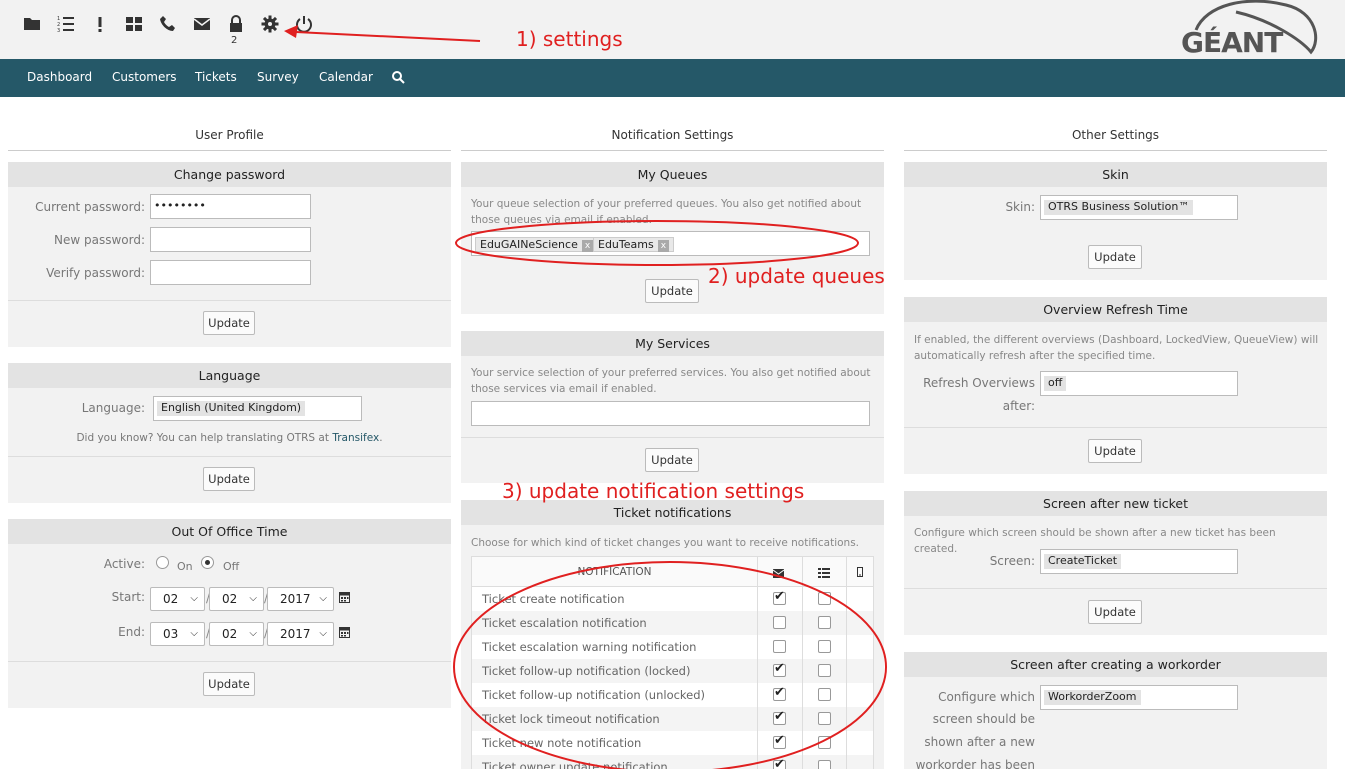 Image resolution: width=1345 pixels, height=769 pixels. What do you see at coordinates (672, 671) in the screenshot?
I see `table-row: Ticket follow-up notification (locked)` at bounding box center [672, 671].